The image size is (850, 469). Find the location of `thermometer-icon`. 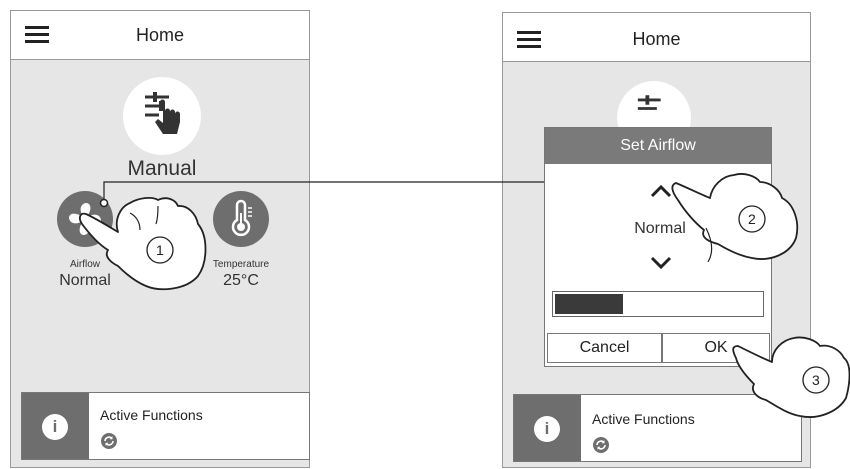

thermometer-icon is located at coordinates (241, 218).